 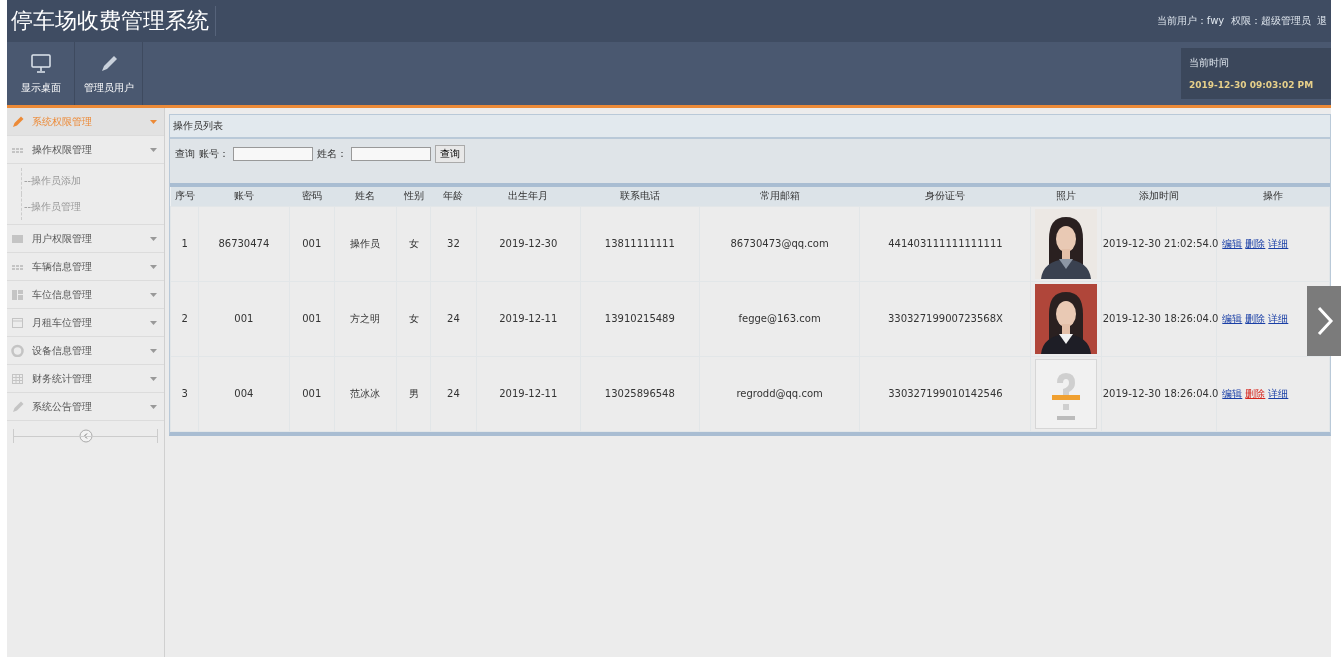 What do you see at coordinates (1066, 393) in the screenshot?
I see `no-photo-drawing` at bounding box center [1066, 393].